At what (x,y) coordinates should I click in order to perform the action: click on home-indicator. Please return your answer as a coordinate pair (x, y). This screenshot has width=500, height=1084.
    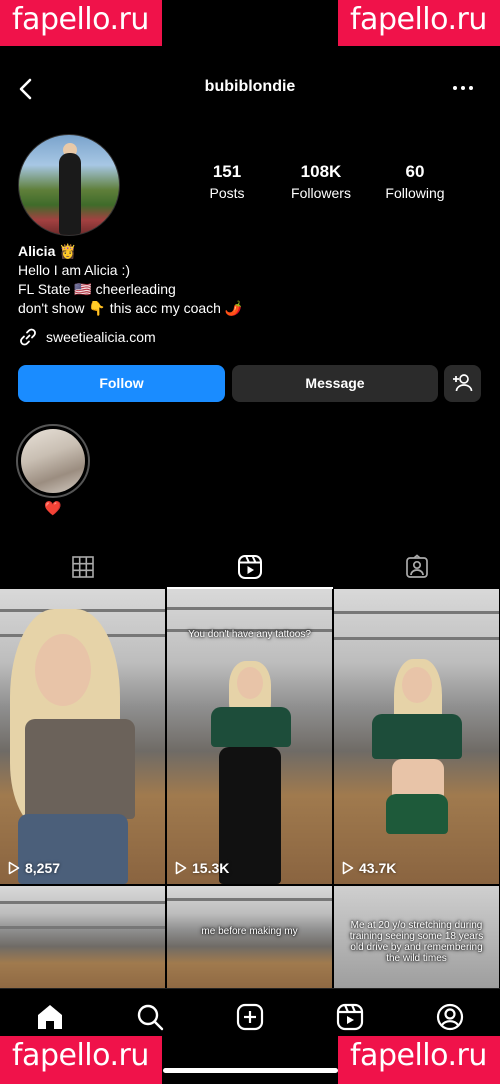
    Looking at the image, I should click on (250, 1070).